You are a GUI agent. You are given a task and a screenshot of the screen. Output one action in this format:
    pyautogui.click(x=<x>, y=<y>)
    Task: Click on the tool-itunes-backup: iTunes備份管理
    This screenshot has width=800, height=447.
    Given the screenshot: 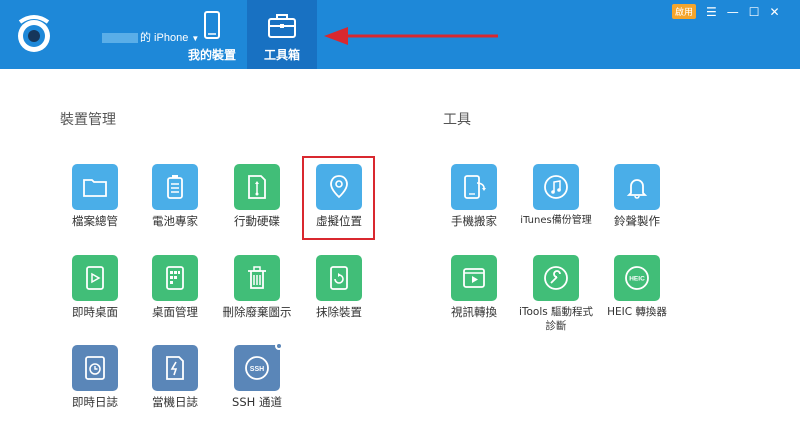 What is the action you would take?
    pyautogui.click(x=556, y=196)
    